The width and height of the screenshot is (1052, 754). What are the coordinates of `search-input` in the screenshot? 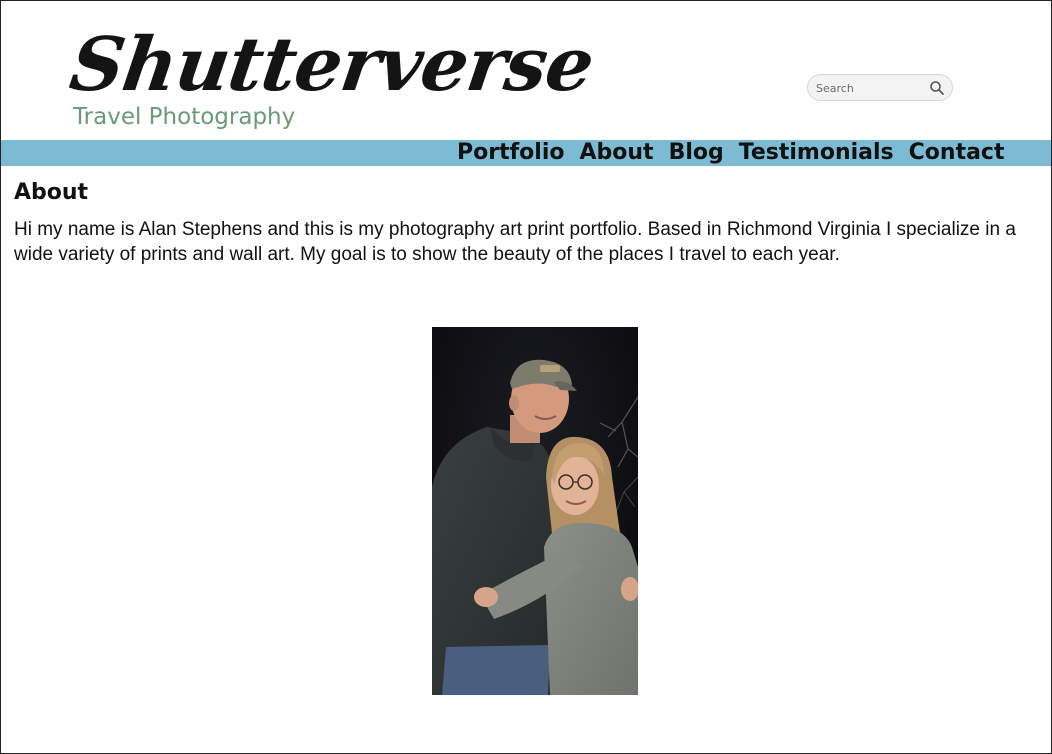 It's located at (871, 88).